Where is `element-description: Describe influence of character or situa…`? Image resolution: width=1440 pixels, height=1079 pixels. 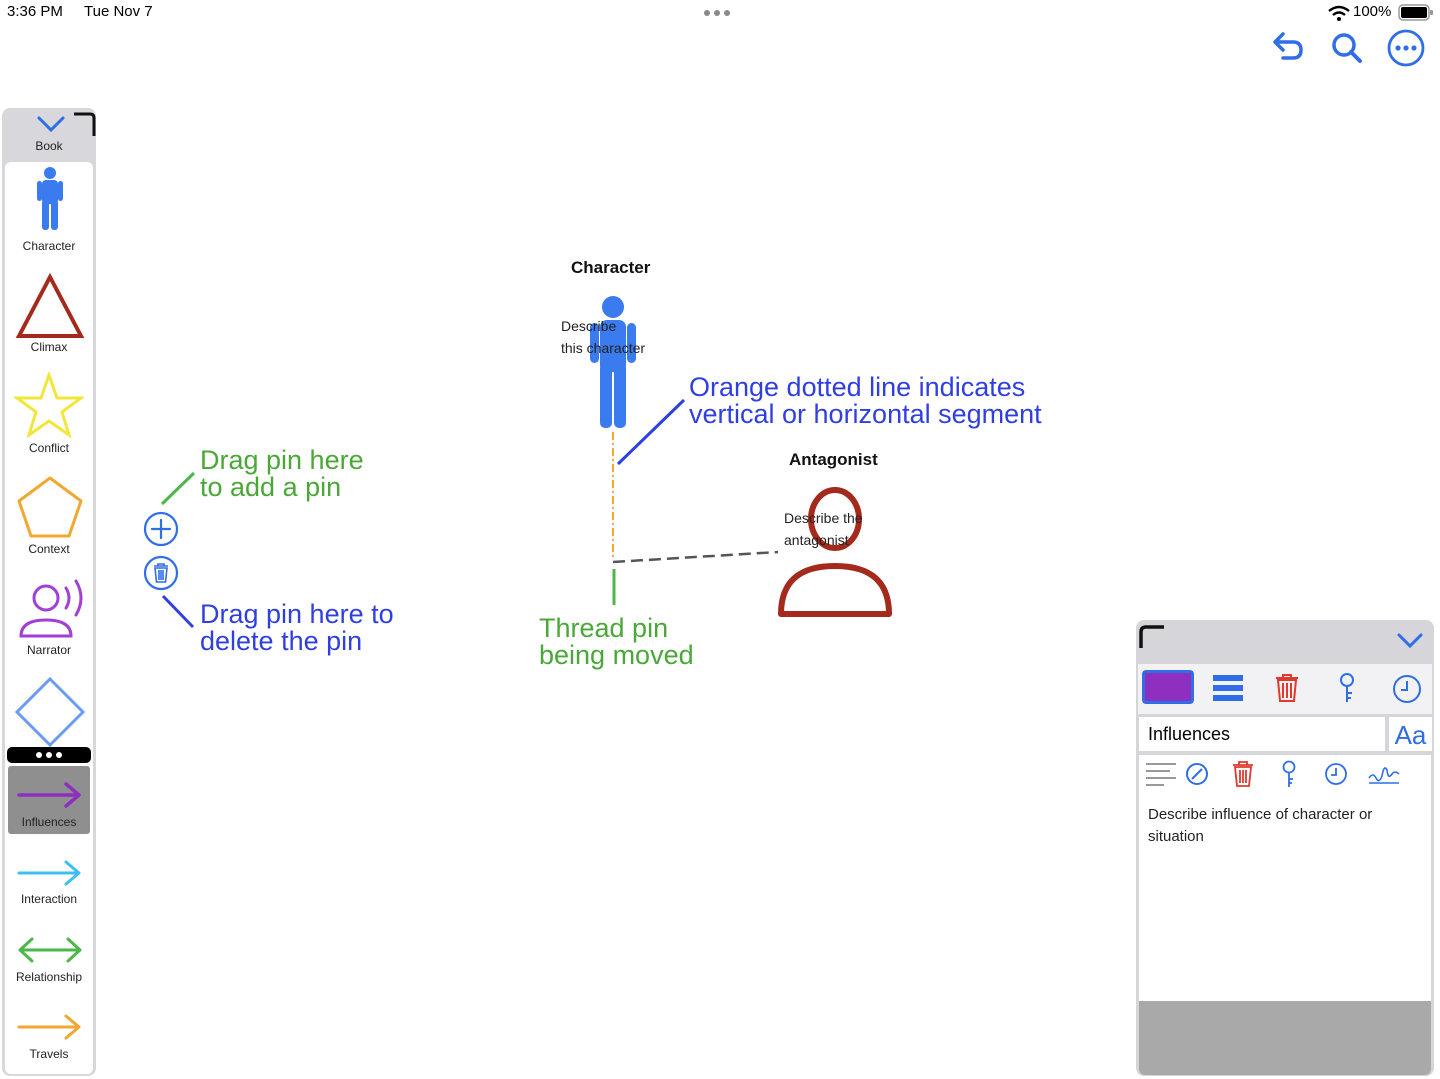 element-description: Describe influence of character or situa… is located at coordinates (1283, 826).